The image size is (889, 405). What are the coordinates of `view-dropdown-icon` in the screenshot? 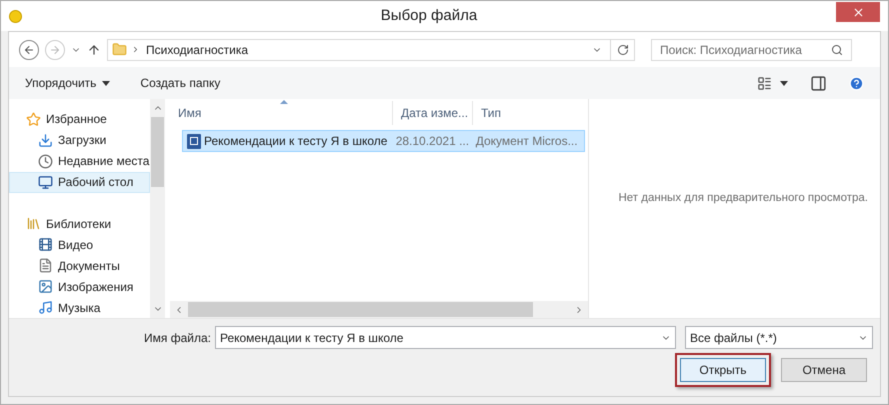 It's located at (784, 83).